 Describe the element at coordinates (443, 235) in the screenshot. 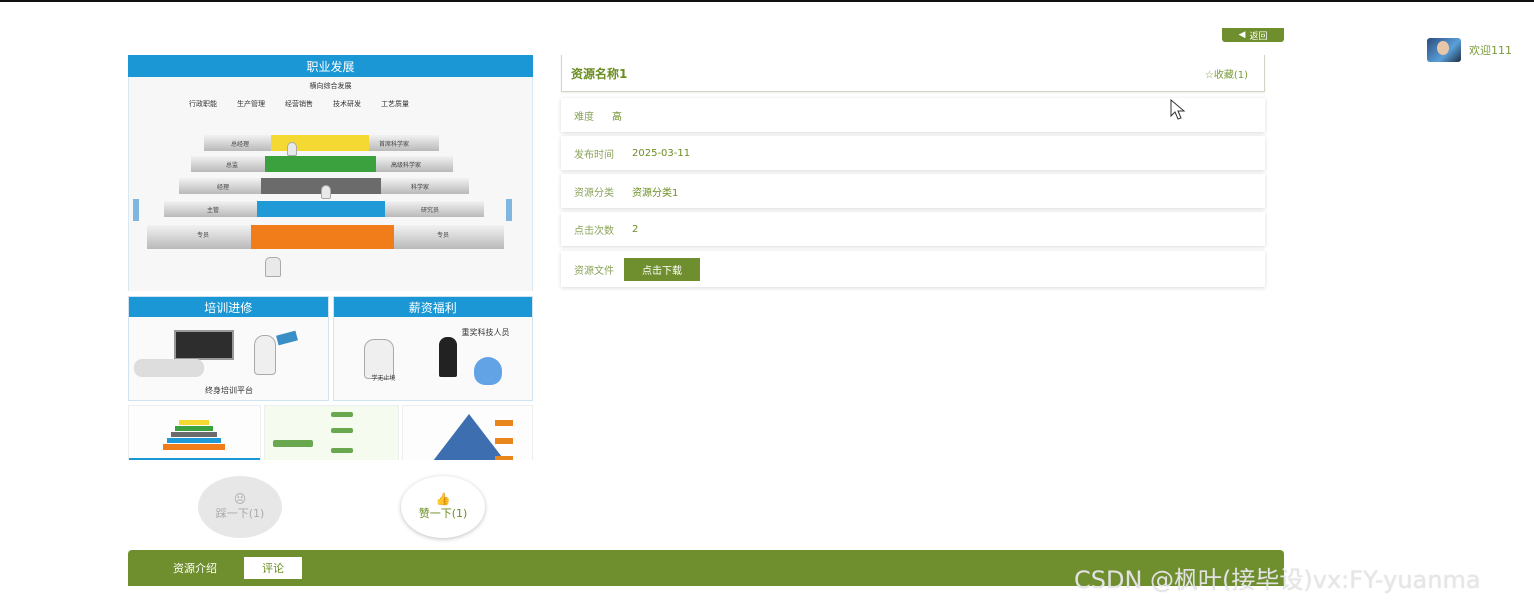

I see `right-level-label: 专员` at that location.